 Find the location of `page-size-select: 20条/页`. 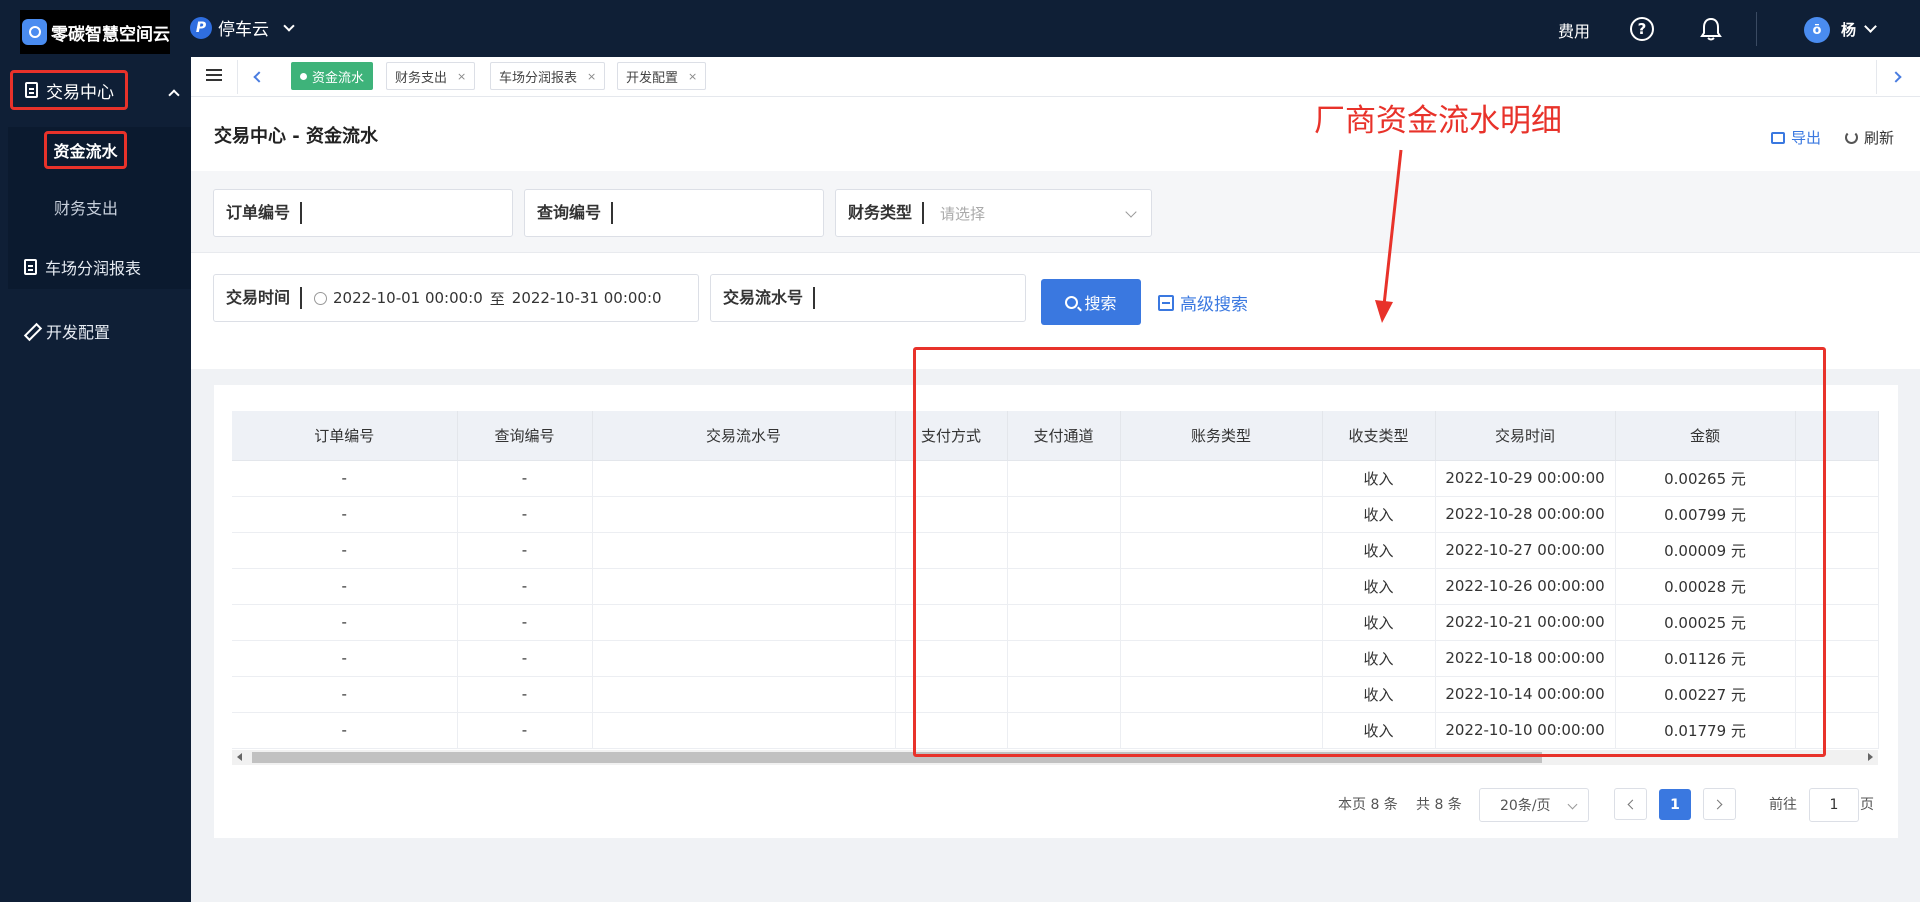

page-size-select: 20条/页 is located at coordinates (1534, 805).